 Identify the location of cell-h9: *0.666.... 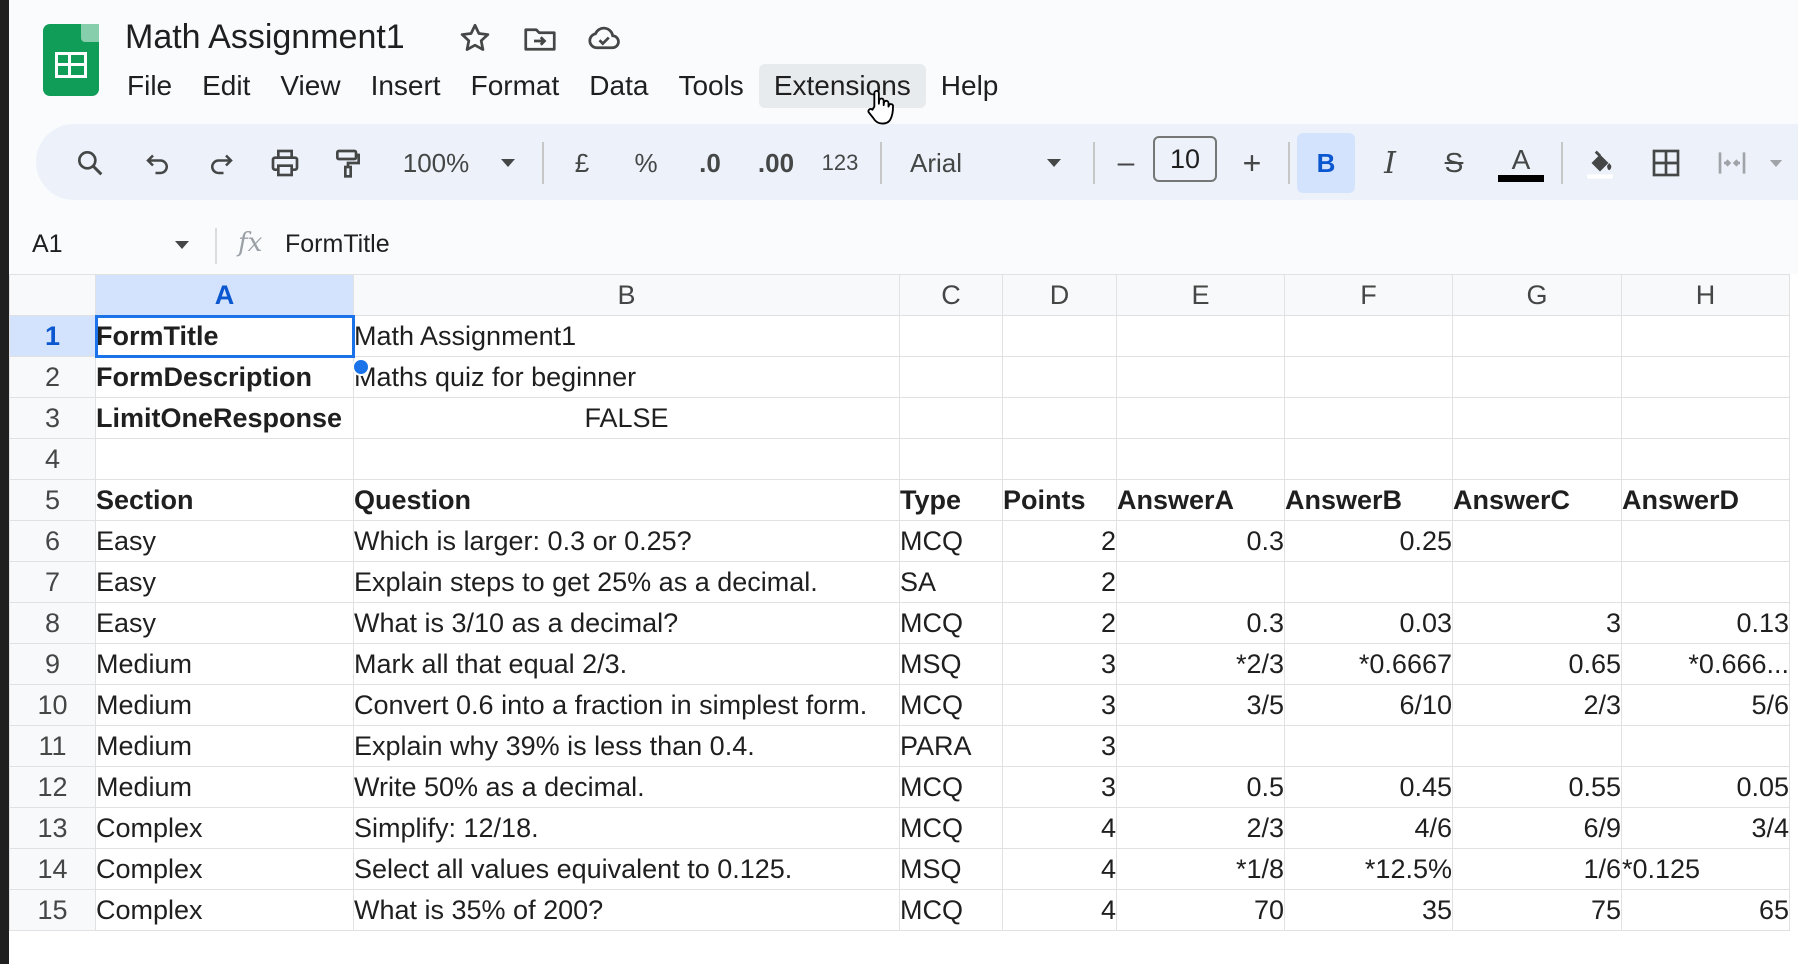
(1705, 664).